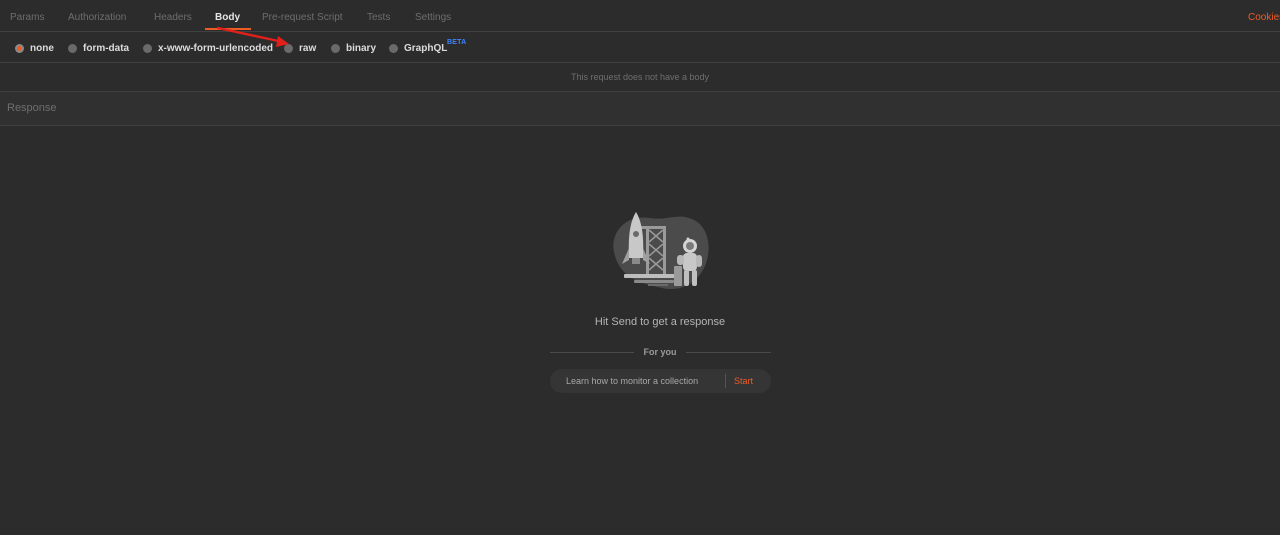 This screenshot has height=535, width=1280. What do you see at coordinates (173, 15) in the screenshot?
I see `tab-headers: Headers` at bounding box center [173, 15].